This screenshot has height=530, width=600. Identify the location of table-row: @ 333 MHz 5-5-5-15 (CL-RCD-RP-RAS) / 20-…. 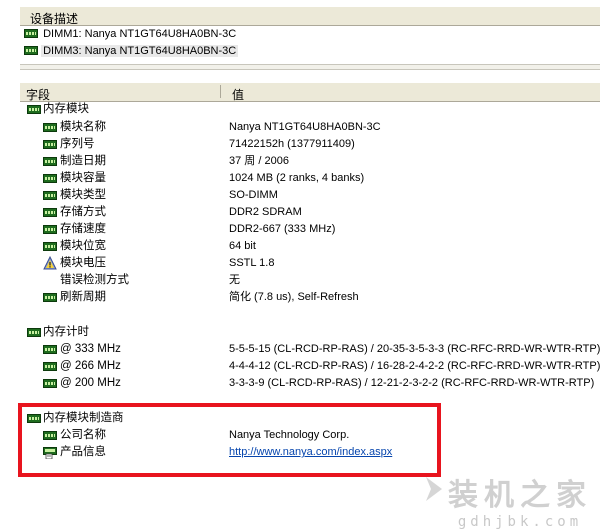
(300, 349).